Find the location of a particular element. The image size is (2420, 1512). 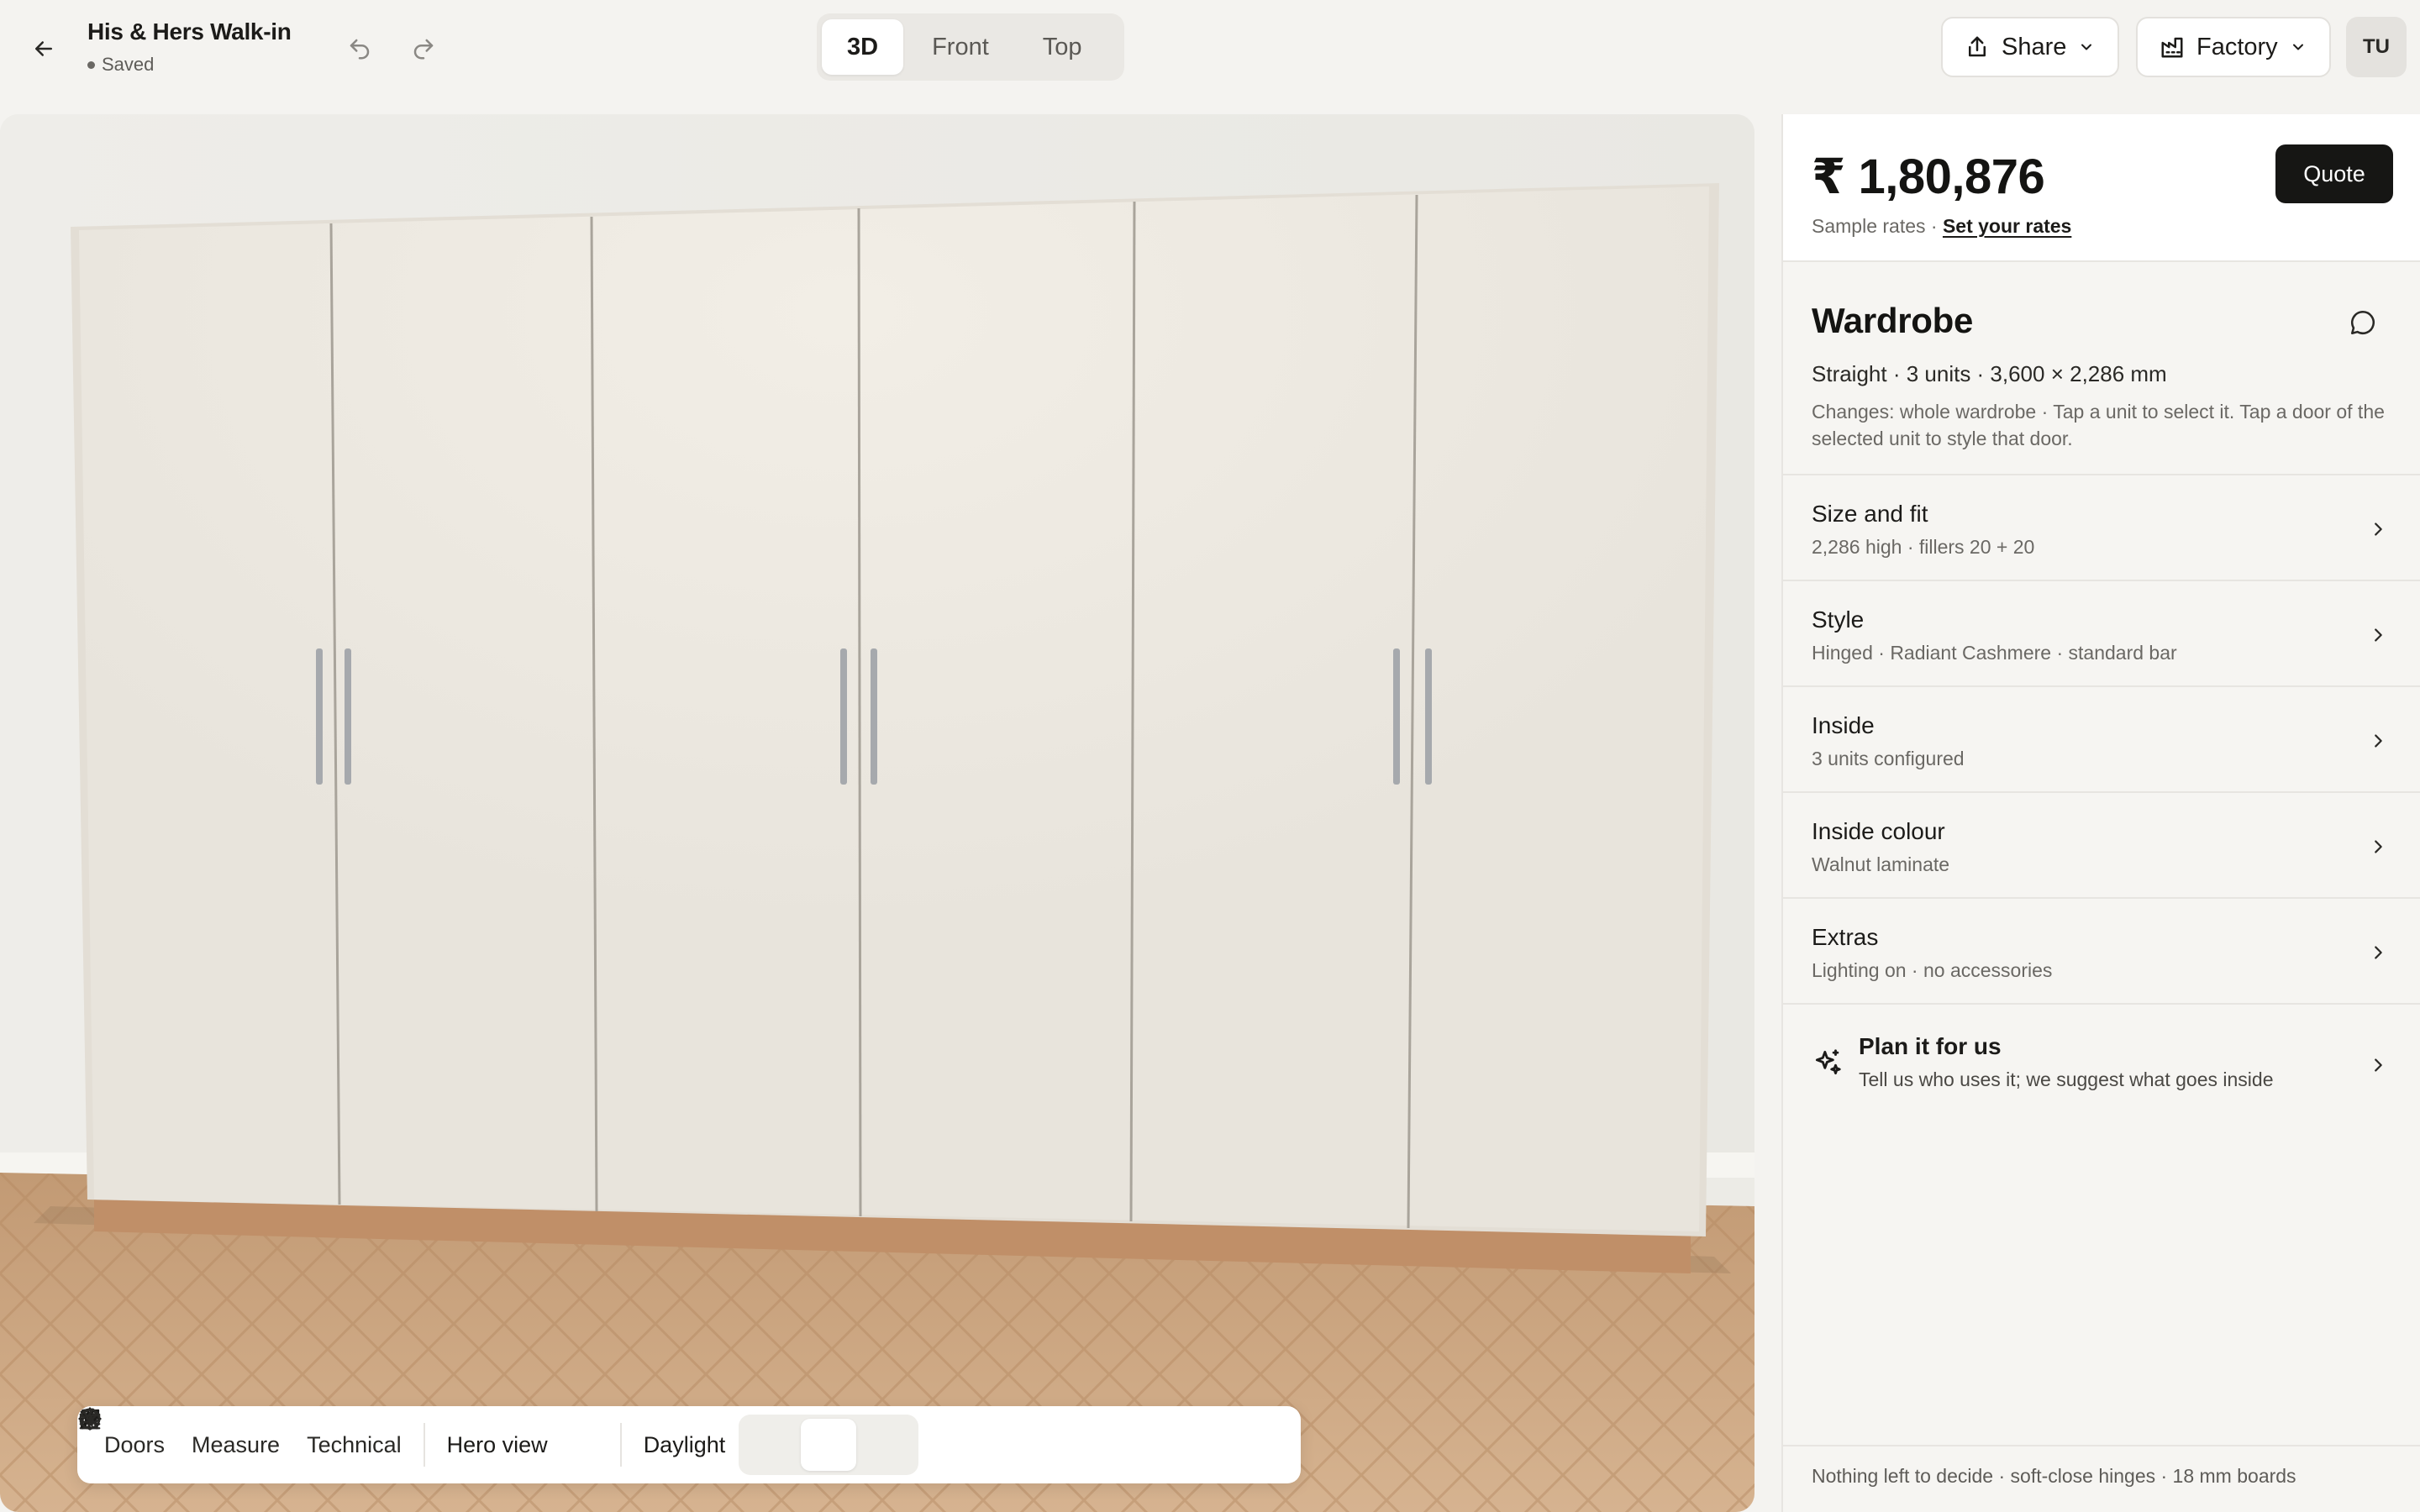

technical-label: Technical is located at coordinates (354, 1444).